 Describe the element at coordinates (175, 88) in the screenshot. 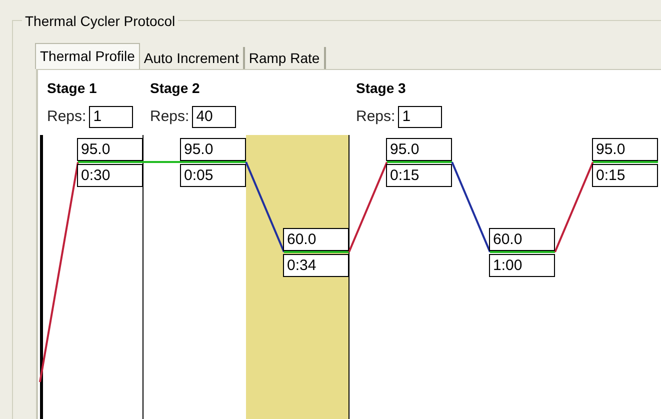

I see `stage-label: Stage 2` at that location.